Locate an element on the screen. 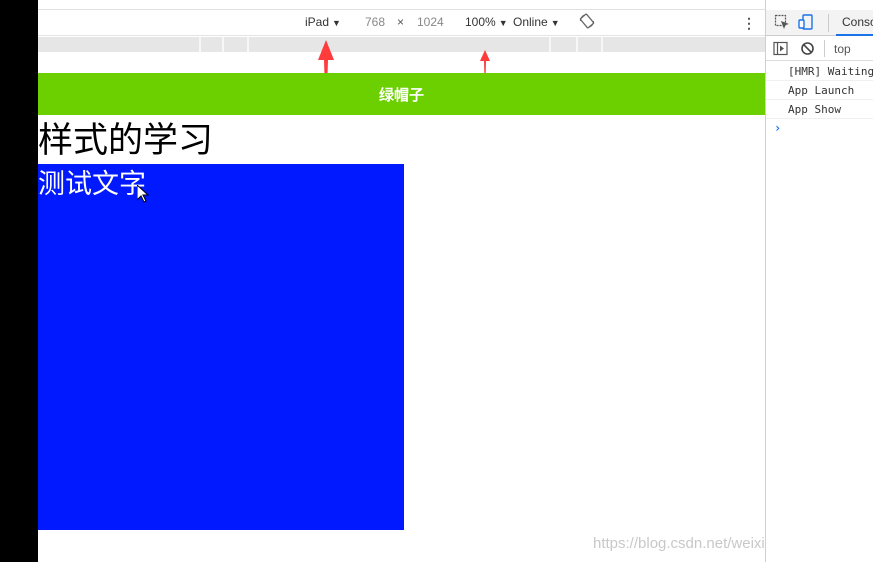 The height and width of the screenshot is (562, 873). console-toolbar: top is located at coordinates (819, 49).